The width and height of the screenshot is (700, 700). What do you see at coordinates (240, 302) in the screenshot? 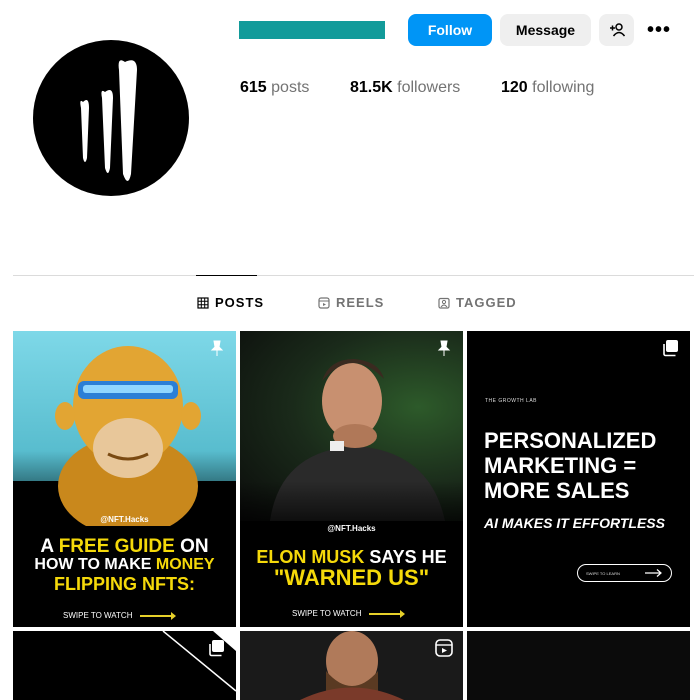
I see `tab-posts-label: POSTS` at bounding box center [240, 302].